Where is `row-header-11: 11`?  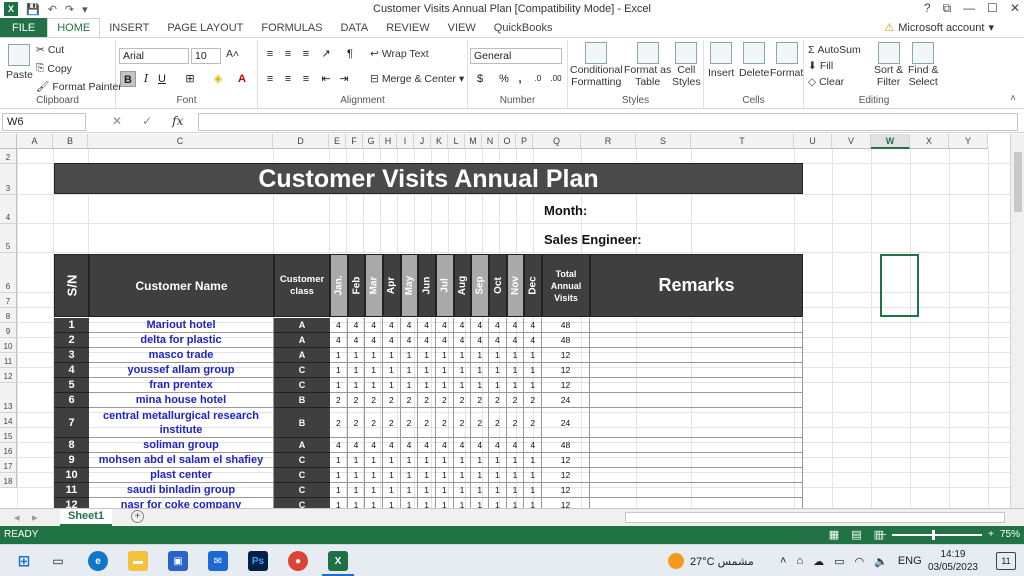
row-header-11: 11 is located at coordinates (8, 360).